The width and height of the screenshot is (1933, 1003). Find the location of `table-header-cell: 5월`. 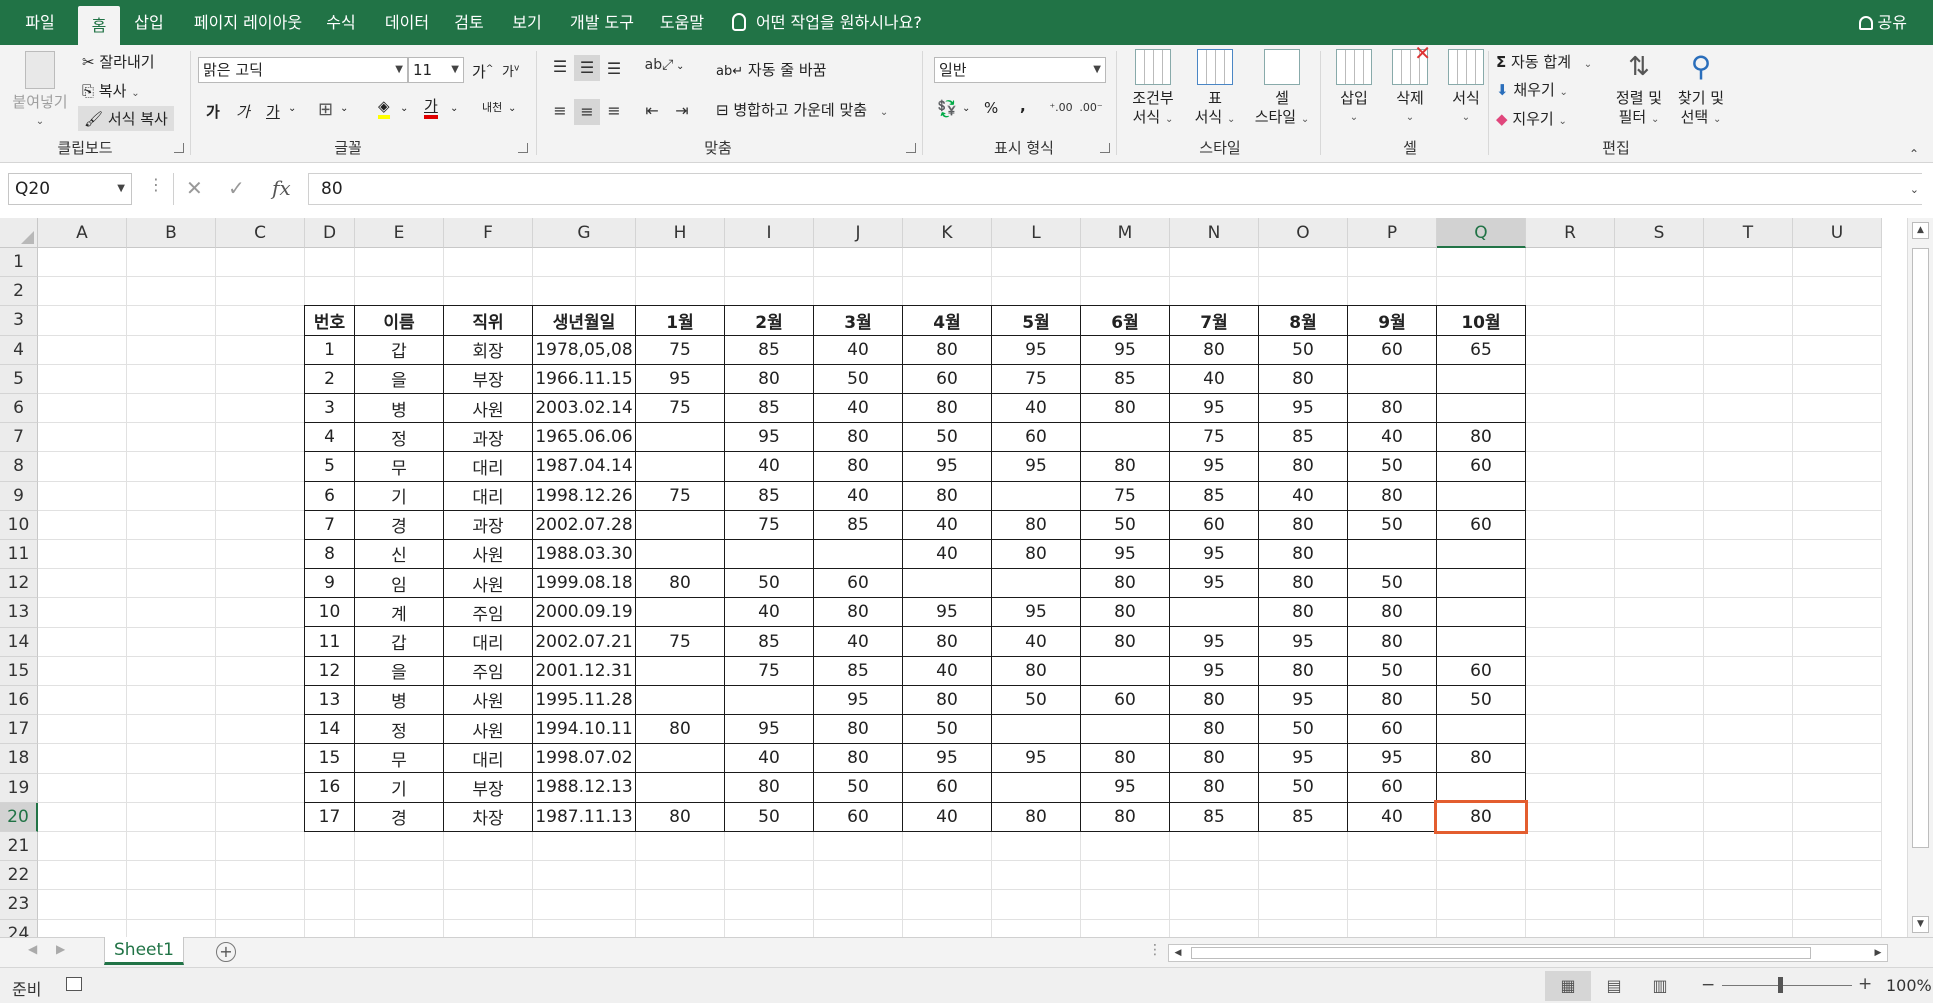

table-header-cell: 5월 is located at coordinates (1036, 320).